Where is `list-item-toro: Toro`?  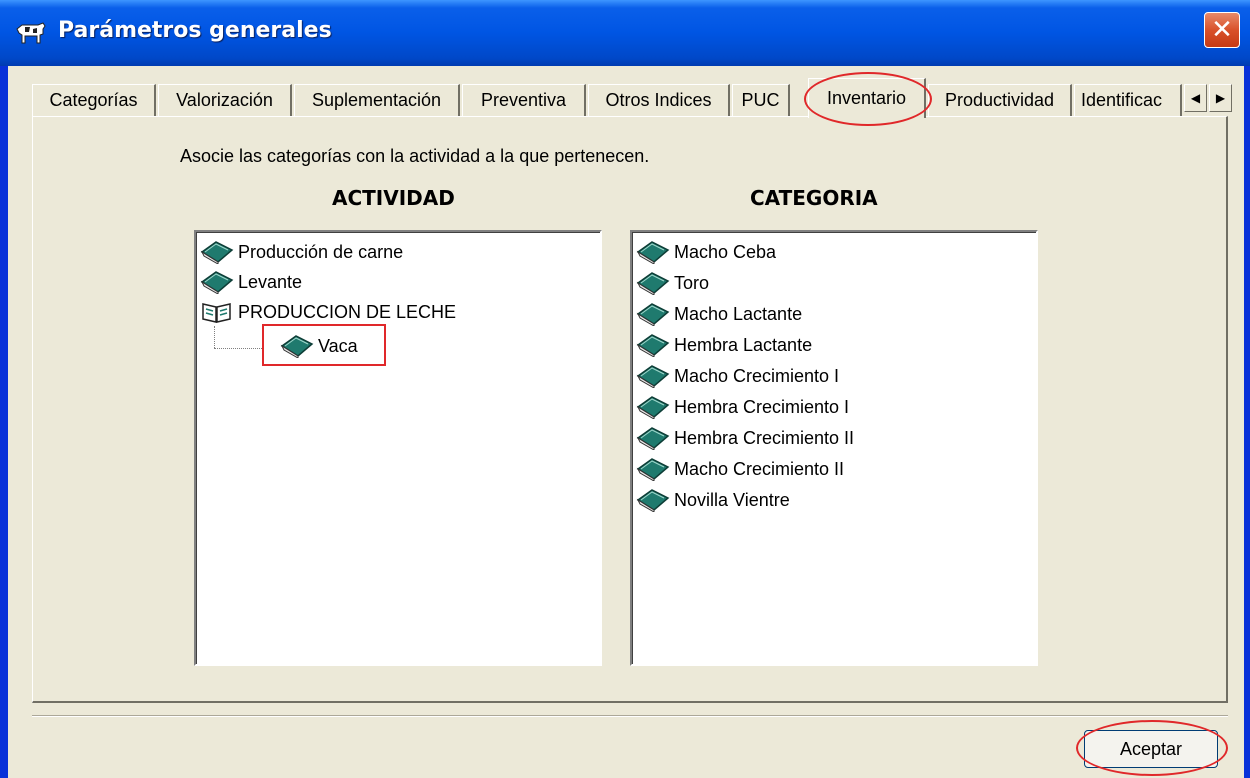
list-item-toro: Toro is located at coordinates (672, 283).